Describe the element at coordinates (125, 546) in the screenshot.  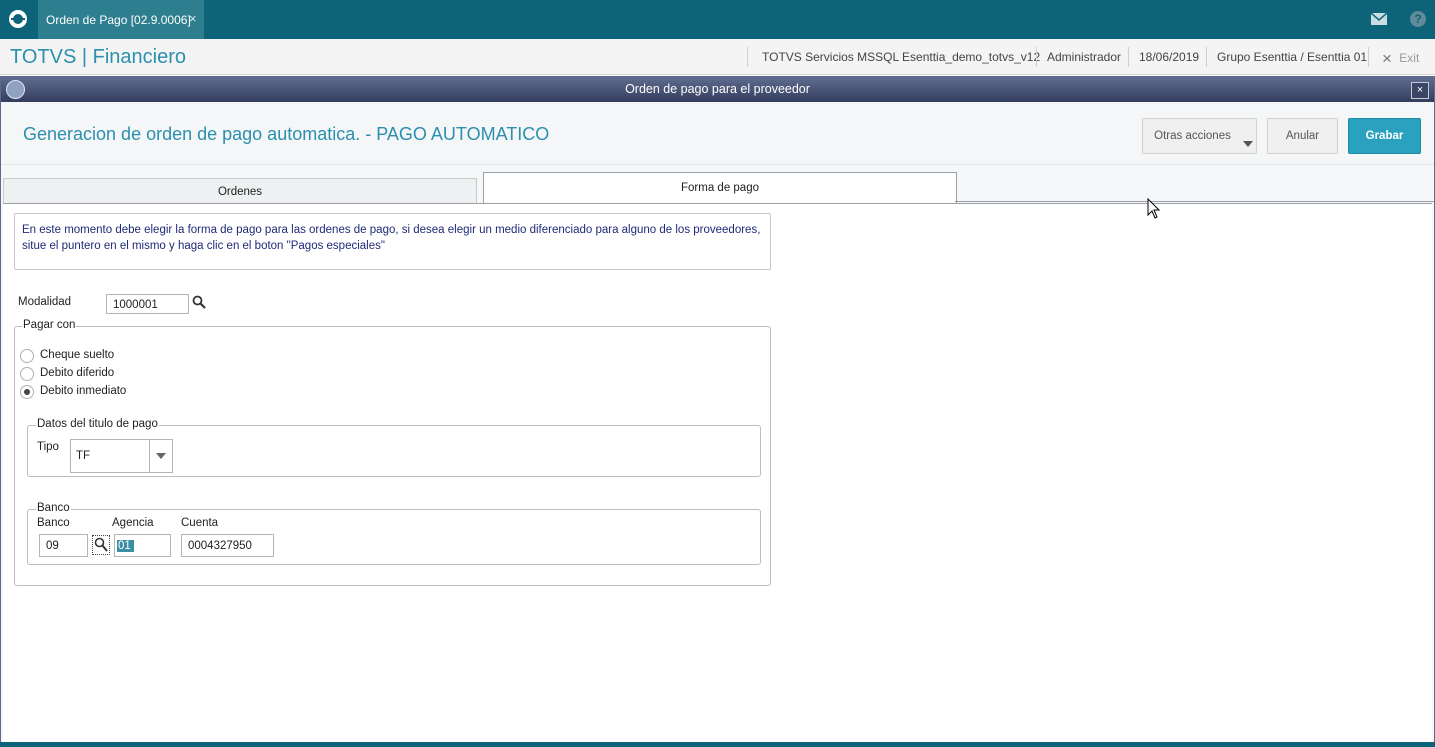
I see `agencia-value: 01` at that location.